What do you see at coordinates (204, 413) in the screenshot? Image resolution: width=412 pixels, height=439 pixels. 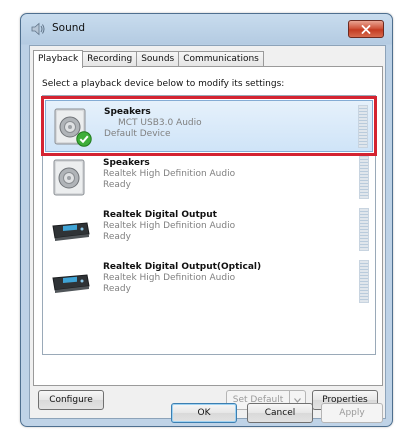 I see `ok-button: OK` at bounding box center [204, 413].